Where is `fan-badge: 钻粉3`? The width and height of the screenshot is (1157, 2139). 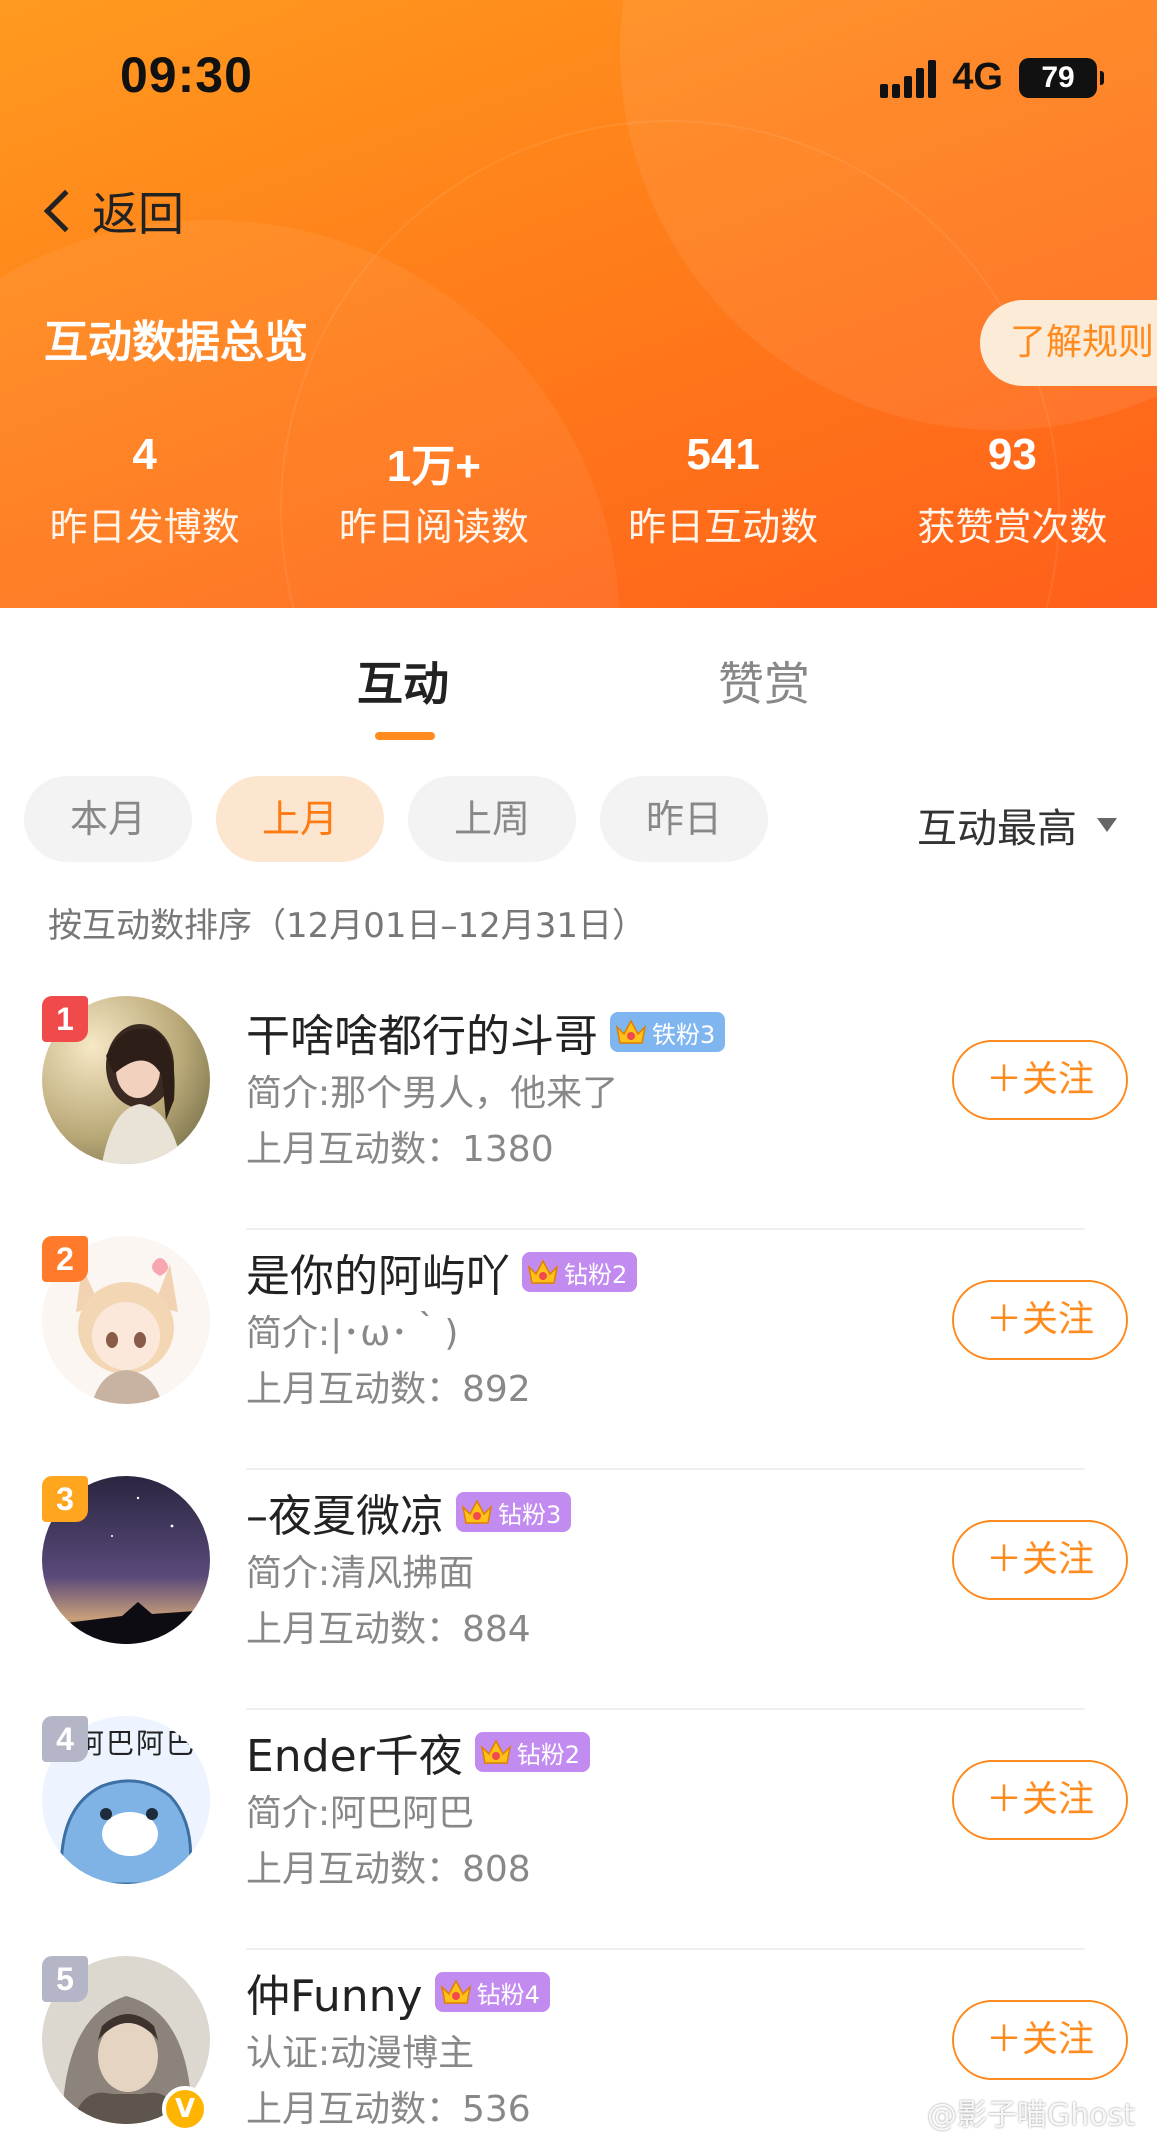 fan-badge: 钻粉3 is located at coordinates (514, 1512).